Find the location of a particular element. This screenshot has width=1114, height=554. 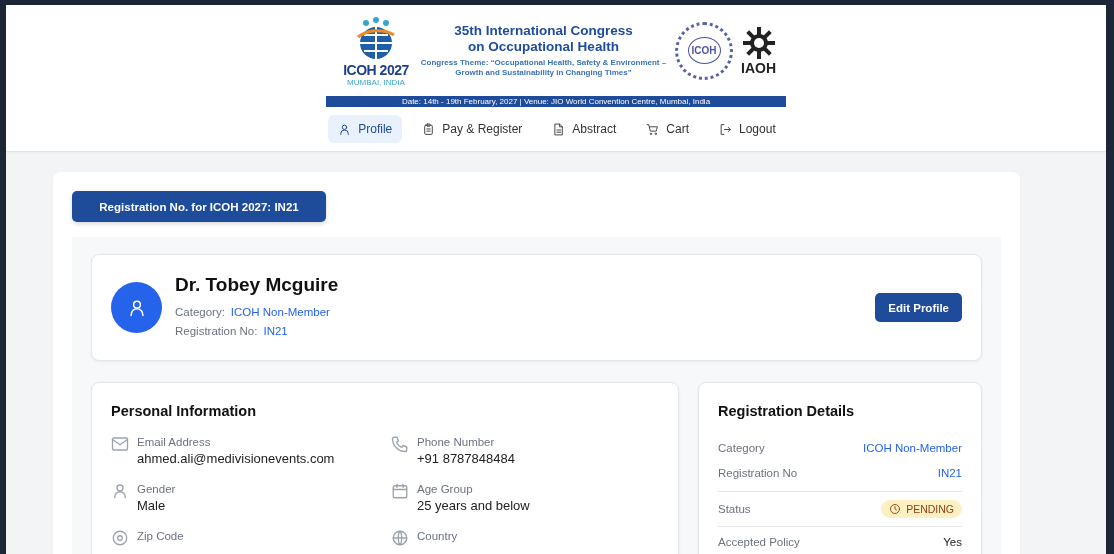

detail-label: Accepted Policy is located at coordinates (759, 542).